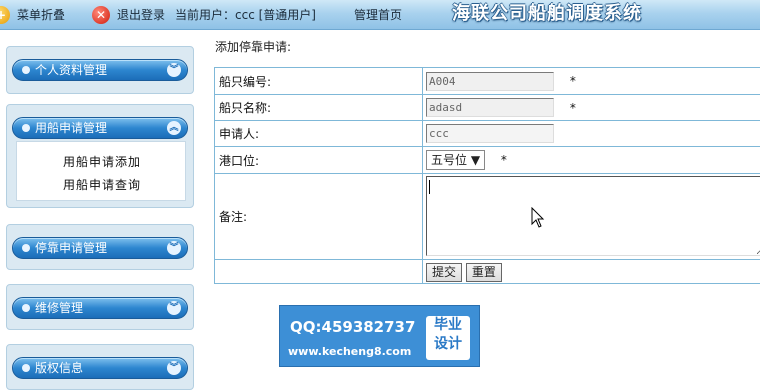 The height and width of the screenshot is (390, 760). I want to click on menu-header-profile: 个人资料管理 ︾, so click(100, 70).